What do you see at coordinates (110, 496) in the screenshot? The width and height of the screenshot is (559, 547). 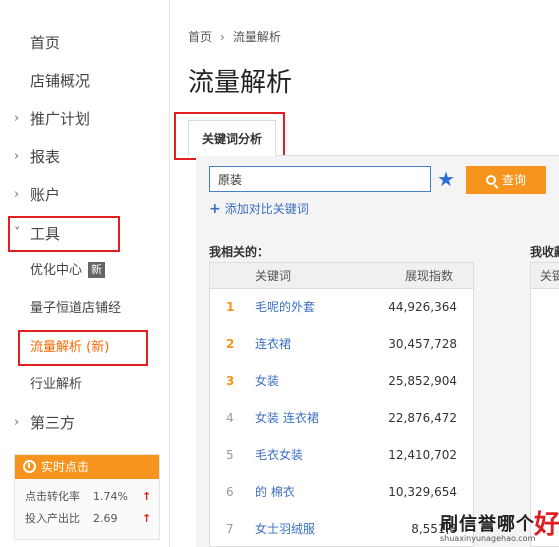 I see `metric-value: 1.74%` at bounding box center [110, 496].